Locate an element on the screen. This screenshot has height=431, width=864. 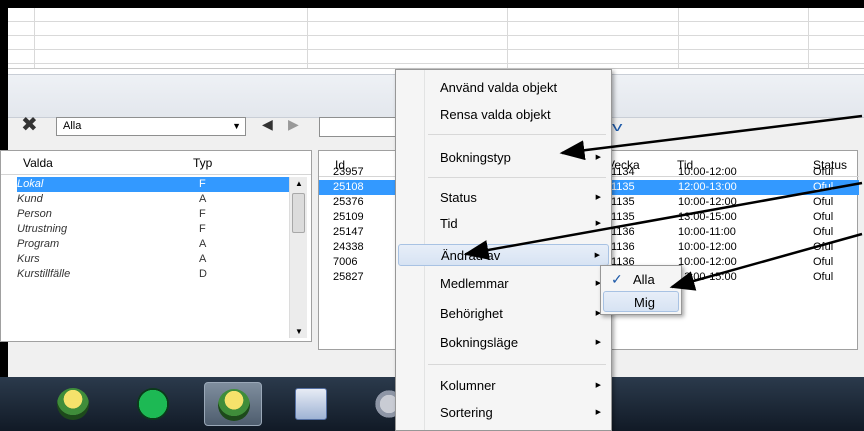
annotation-arrow-mig is located at coordinates (766, 261).